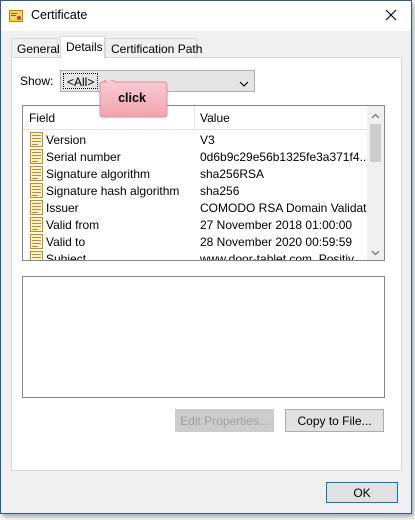  Describe the element at coordinates (73, 225) in the screenshot. I see `field-name: Valid from` at that location.